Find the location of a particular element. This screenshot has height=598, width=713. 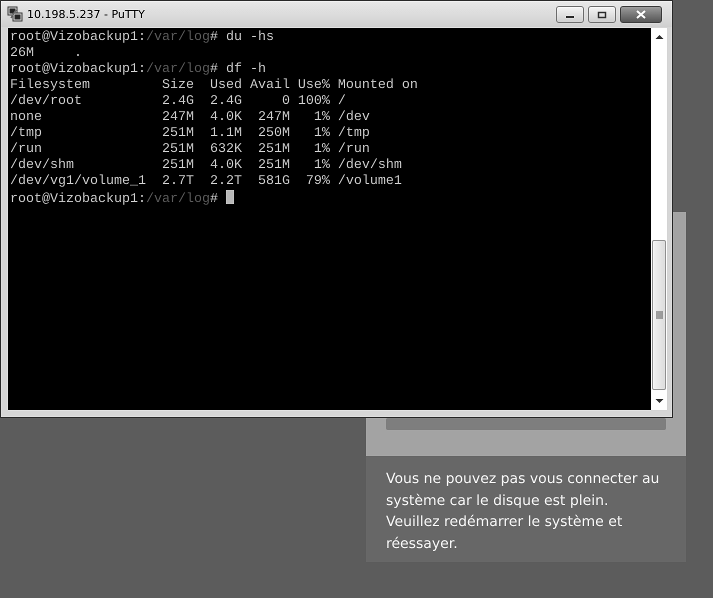

output-line: none 247M 4.0K 247M 1% /dev is located at coordinates (190, 118).